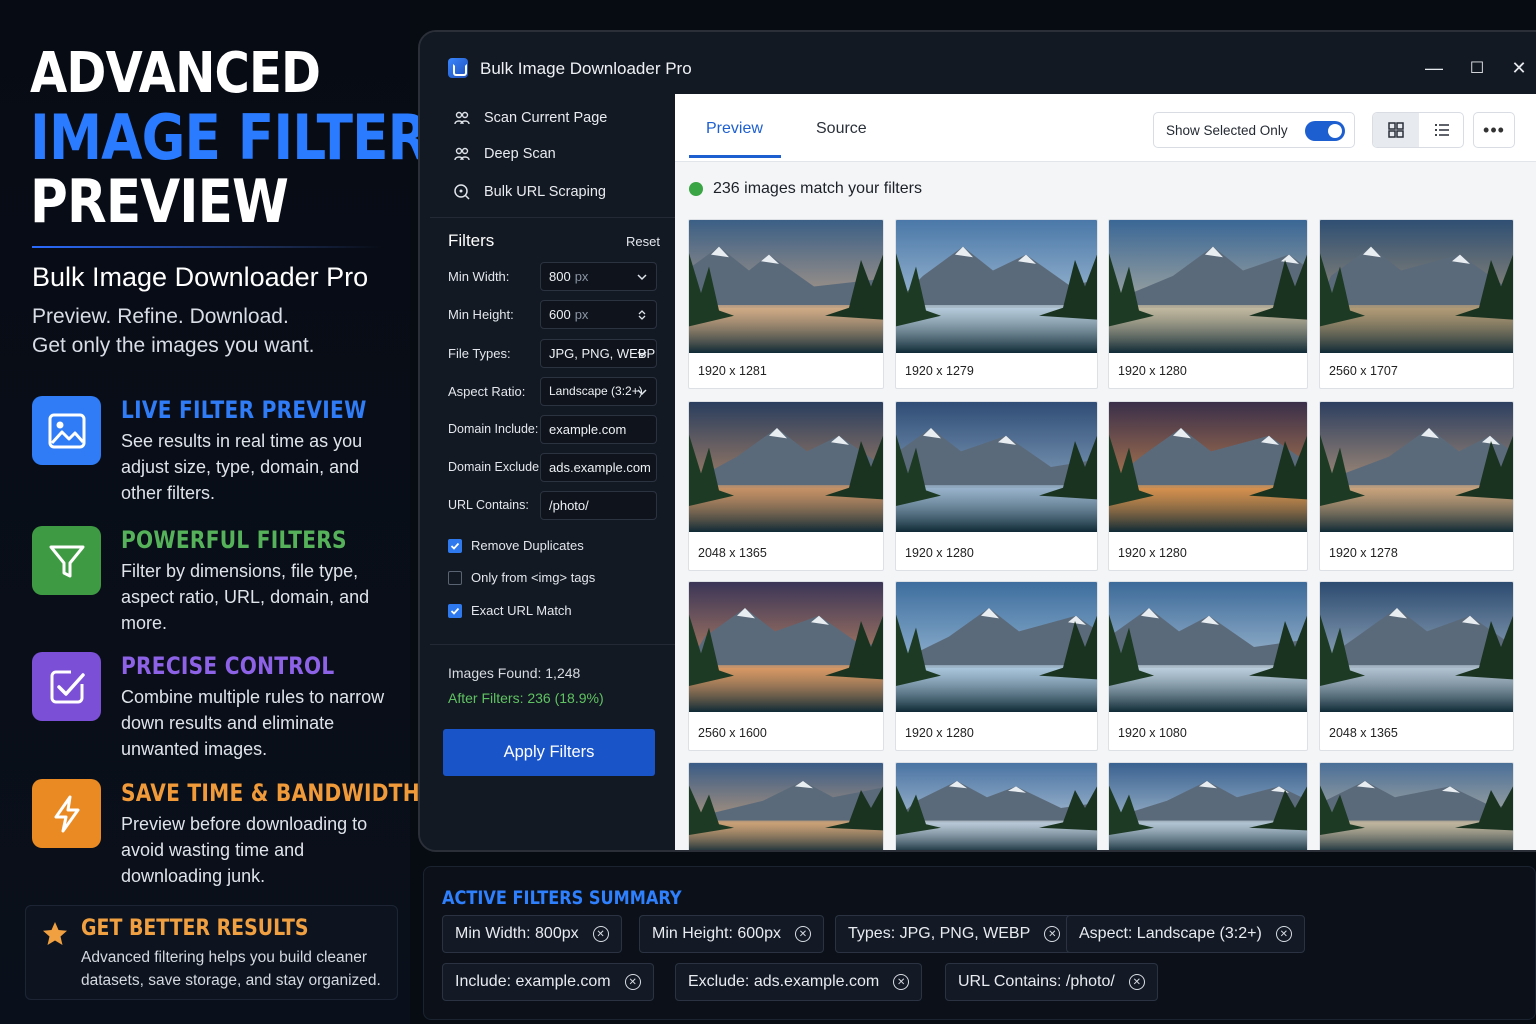  I want to click on filter-chip: Min Height: 600px ✕, so click(731, 934).